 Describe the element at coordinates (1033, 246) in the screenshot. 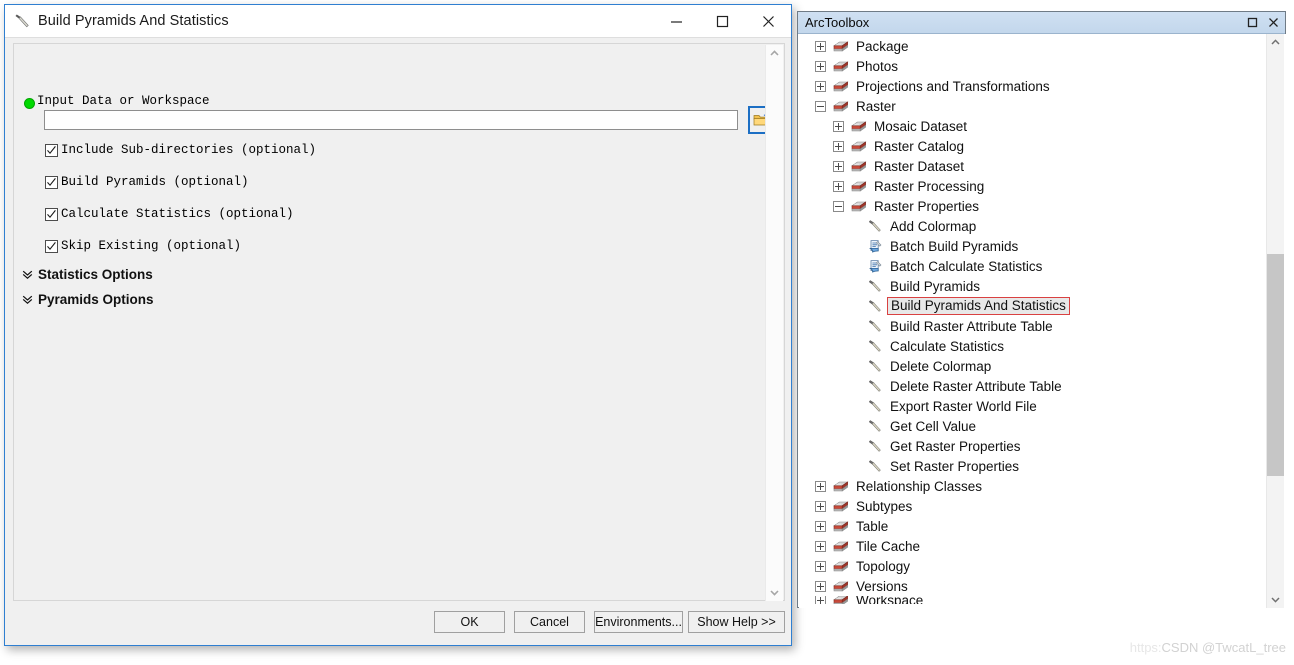

I see `tree-item: Batch Build Pyramids` at that location.